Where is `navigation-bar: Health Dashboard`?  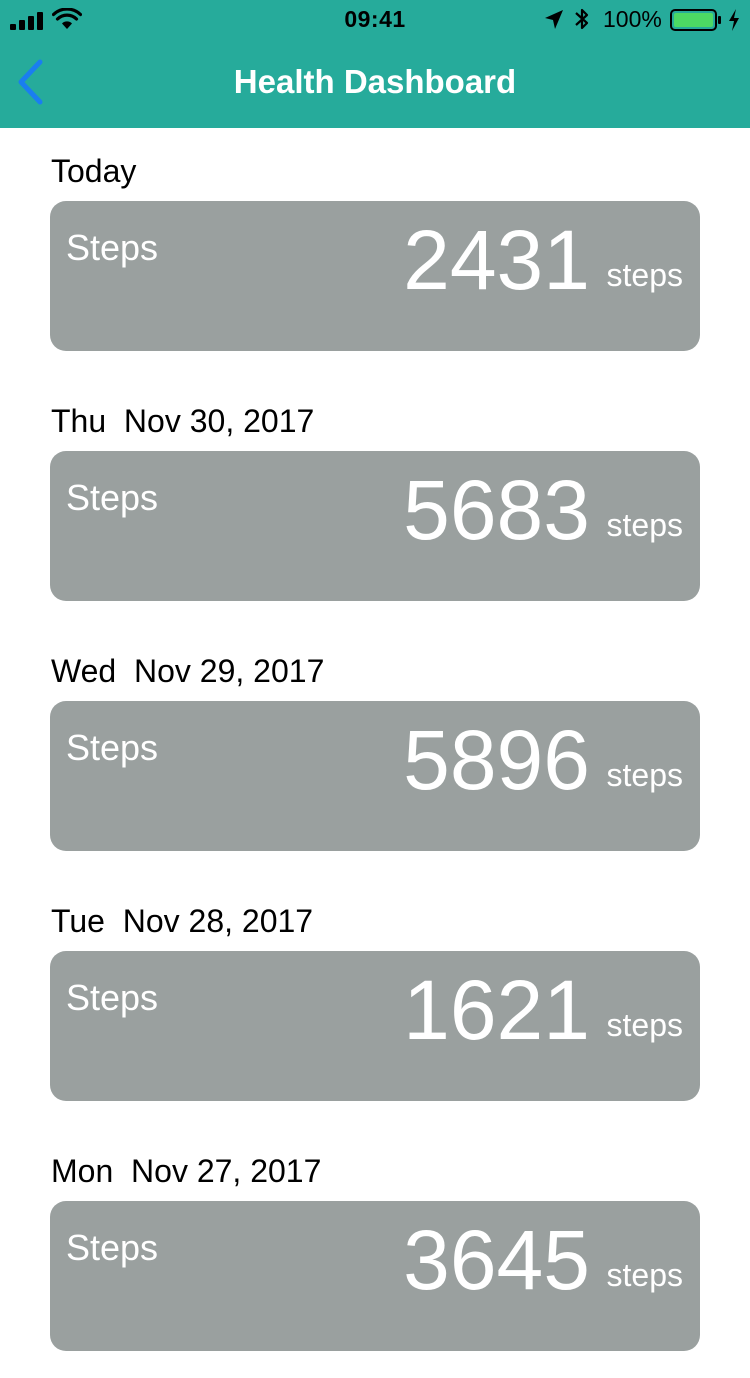 navigation-bar: Health Dashboard is located at coordinates (375, 84).